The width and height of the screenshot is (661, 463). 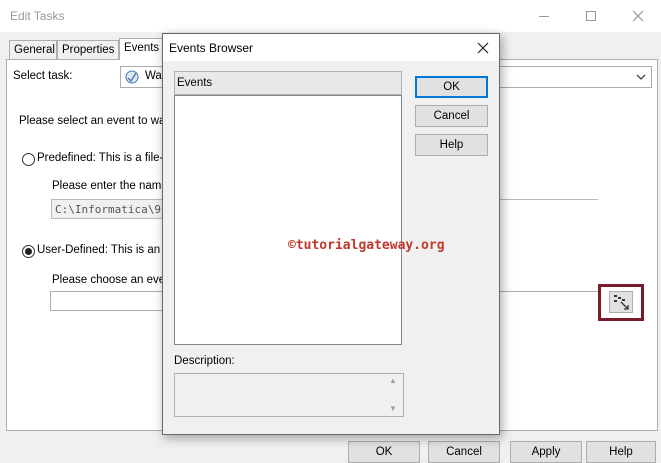 I want to click on file-path-input: C:\Informatica\9.6.1\s, so click(x=126, y=209).